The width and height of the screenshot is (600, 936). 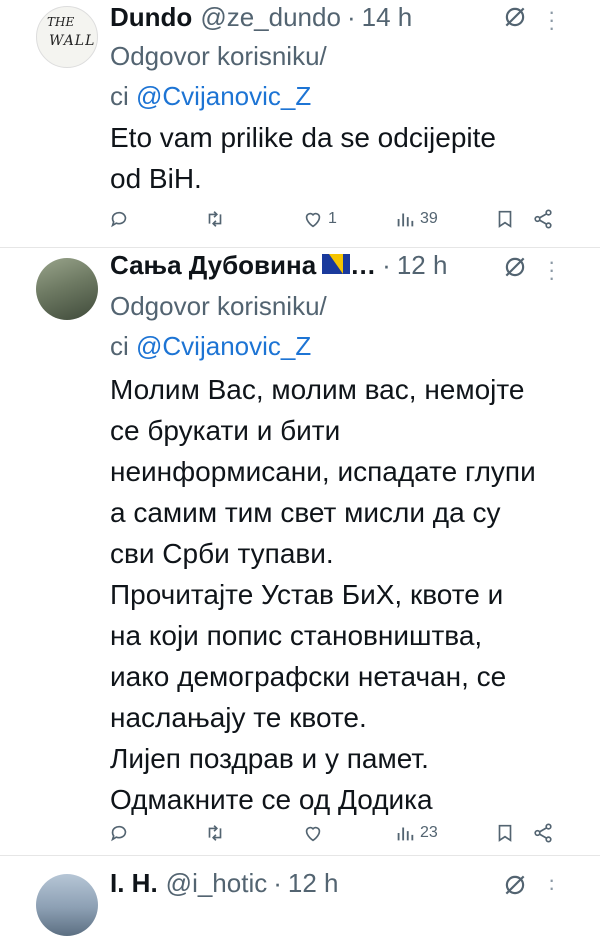 I want to click on avatar: THE WALL, so click(x=67, y=37).